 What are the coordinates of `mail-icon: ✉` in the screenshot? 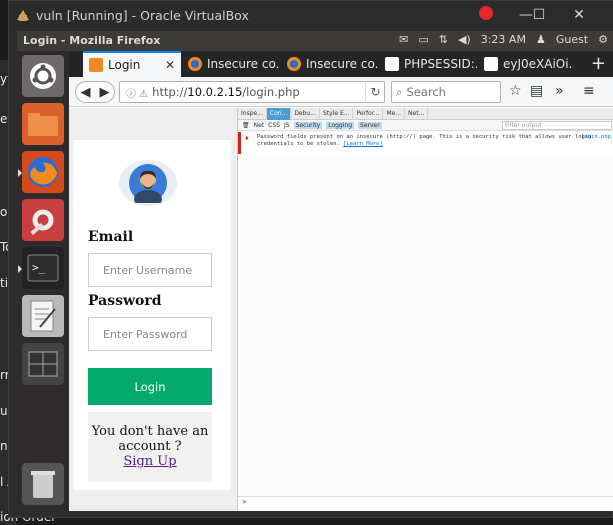 It's located at (403, 39).